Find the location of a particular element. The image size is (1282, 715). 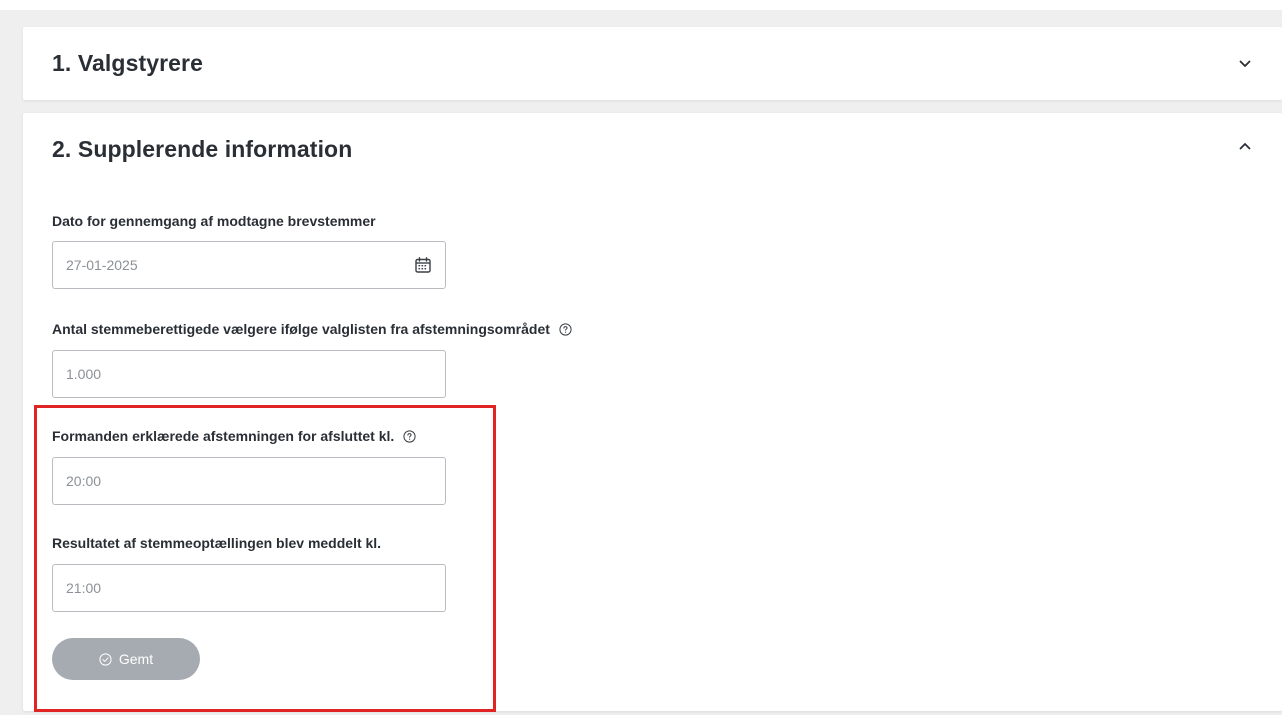

chevron-up-icon is located at coordinates (1245, 146).